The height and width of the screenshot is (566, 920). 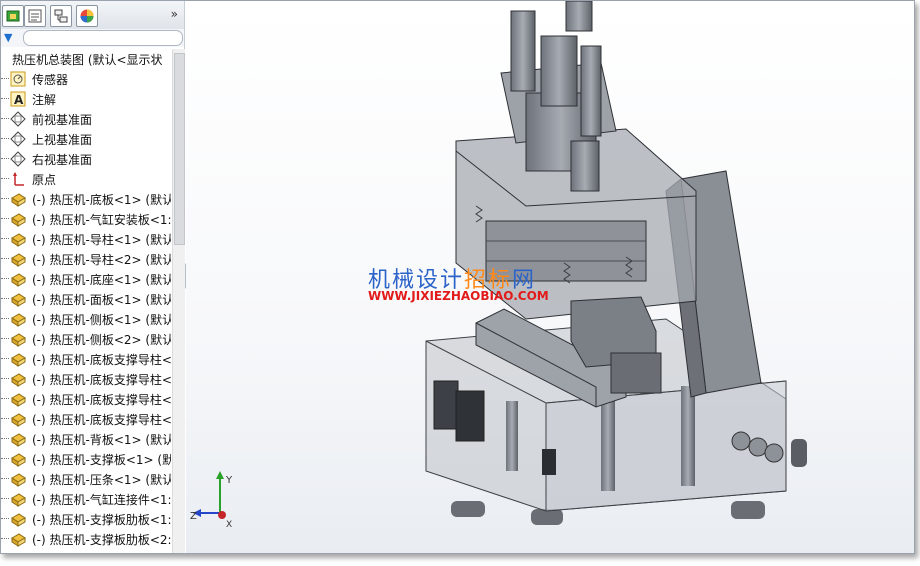 I want to click on filter-icon: ▼, so click(x=8, y=37).